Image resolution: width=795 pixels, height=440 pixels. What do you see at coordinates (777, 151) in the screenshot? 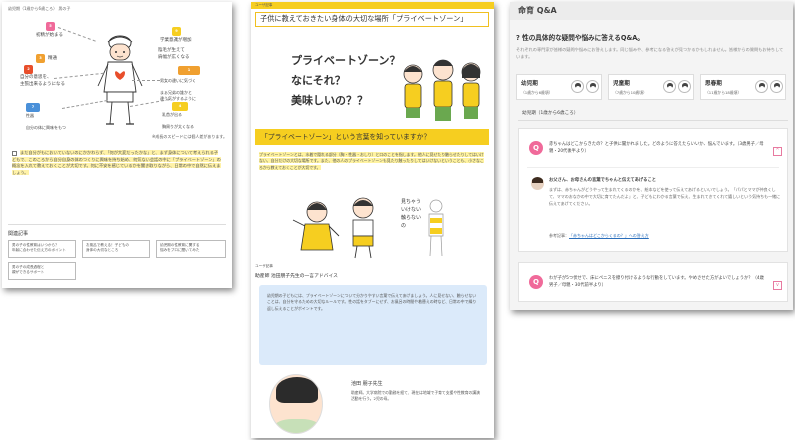
I see `collapse-toggle-icon: ^` at bounding box center [777, 151].